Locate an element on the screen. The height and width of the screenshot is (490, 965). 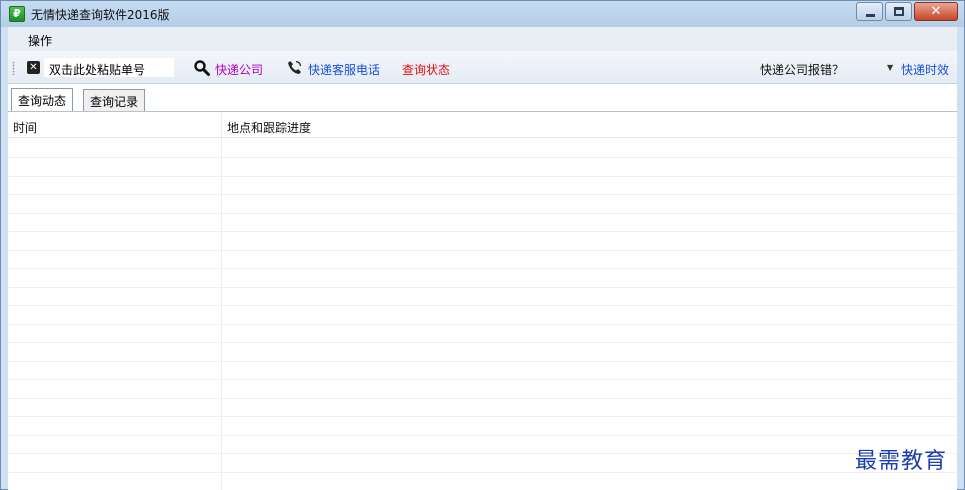
tracking-number-input: 双击此处粘贴单号 is located at coordinates (109, 67).